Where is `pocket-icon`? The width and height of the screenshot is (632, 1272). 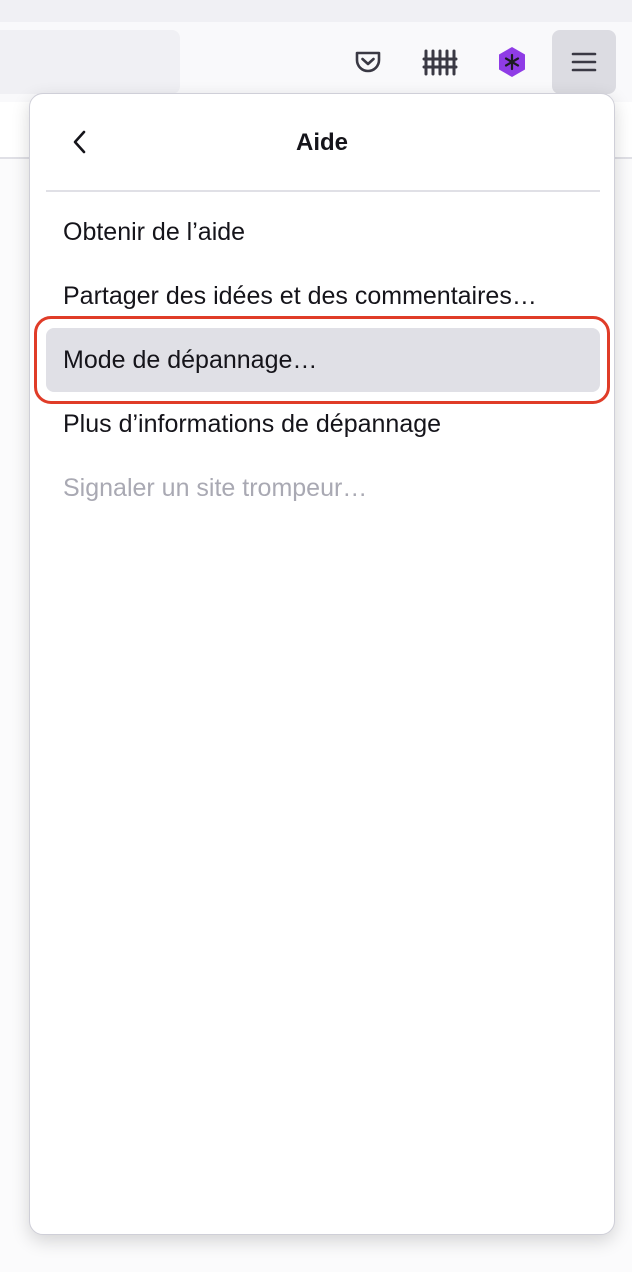
pocket-icon is located at coordinates (368, 62).